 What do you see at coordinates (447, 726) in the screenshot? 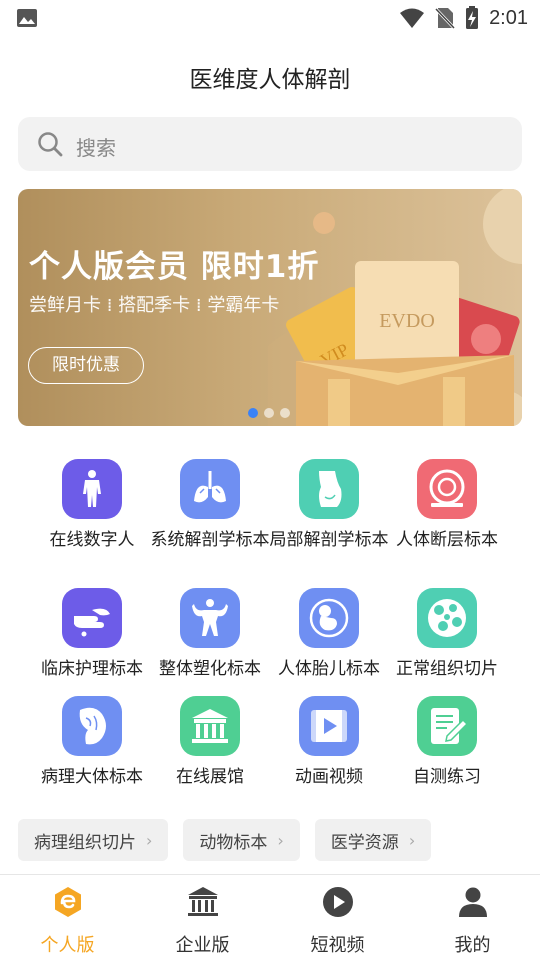
I see `quiz-icon` at bounding box center [447, 726].